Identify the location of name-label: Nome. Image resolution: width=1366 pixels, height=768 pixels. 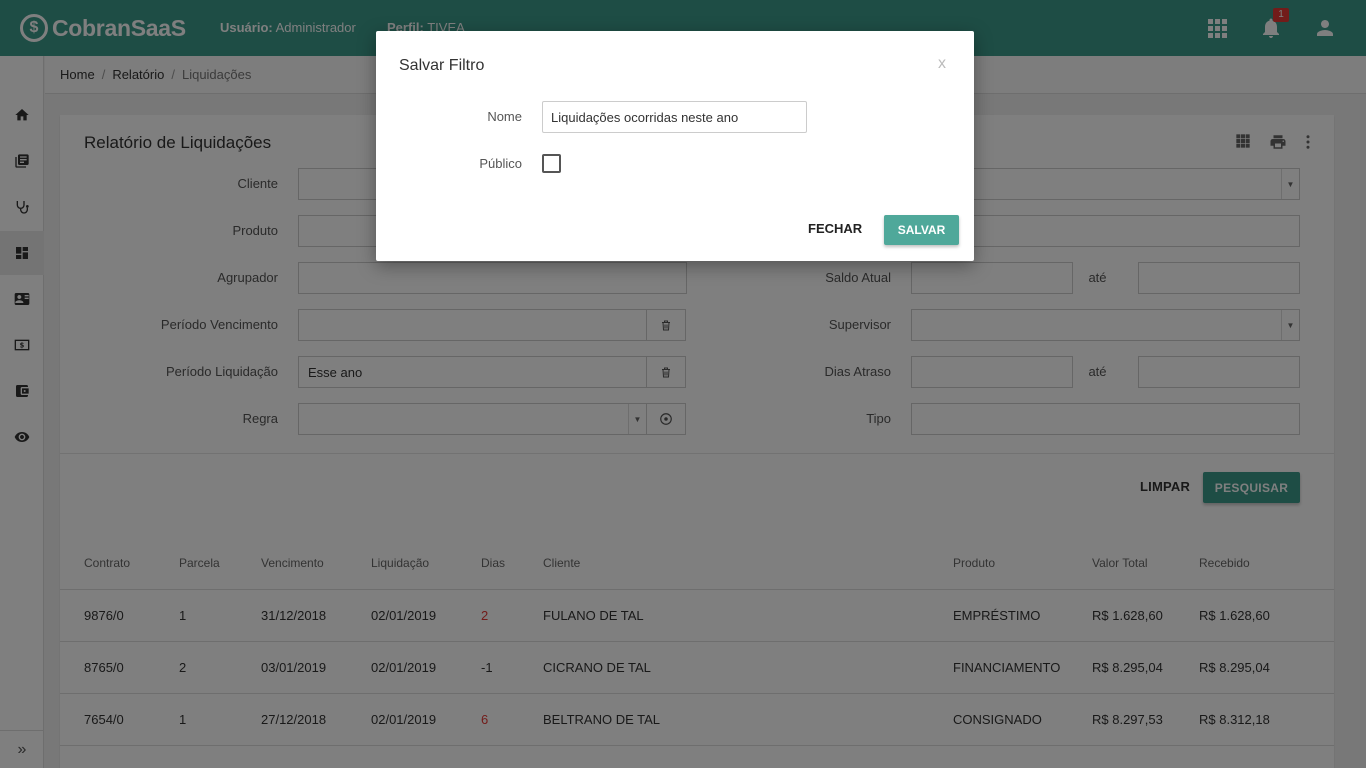
(504, 116).